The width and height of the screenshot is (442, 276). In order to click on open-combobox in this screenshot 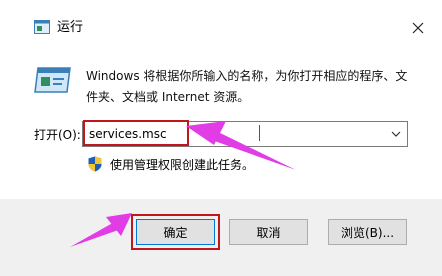, I will do `click(245, 133)`.